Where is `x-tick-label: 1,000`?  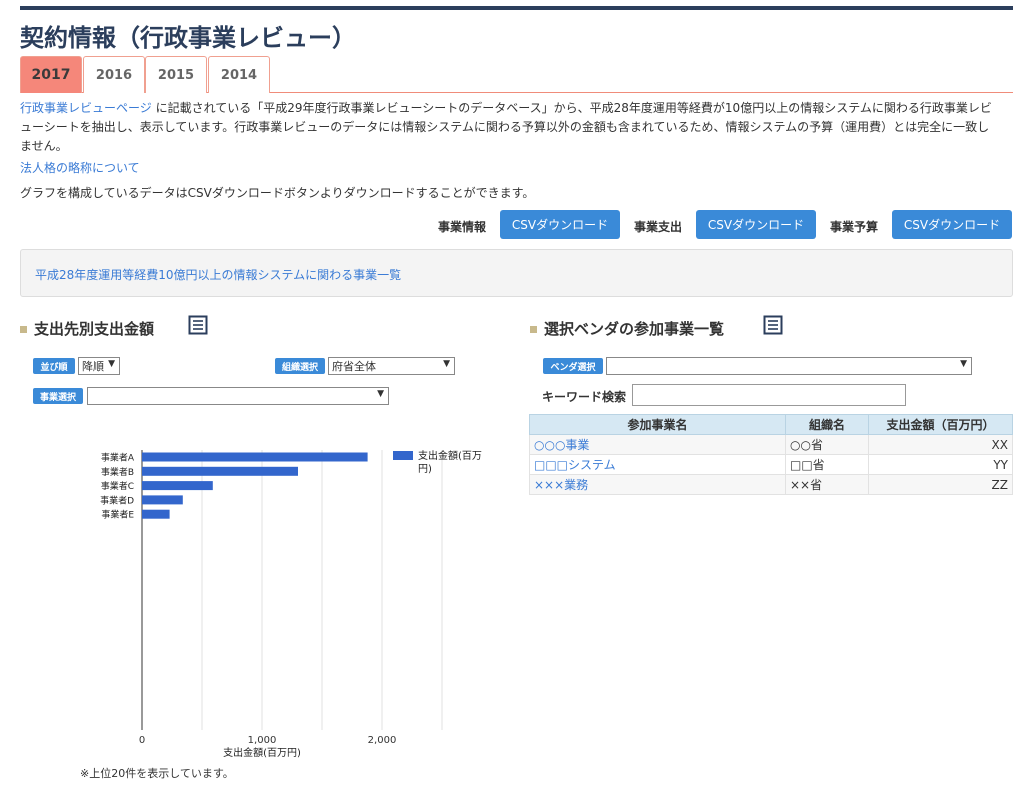 x-tick-label: 1,000 is located at coordinates (262, 740).